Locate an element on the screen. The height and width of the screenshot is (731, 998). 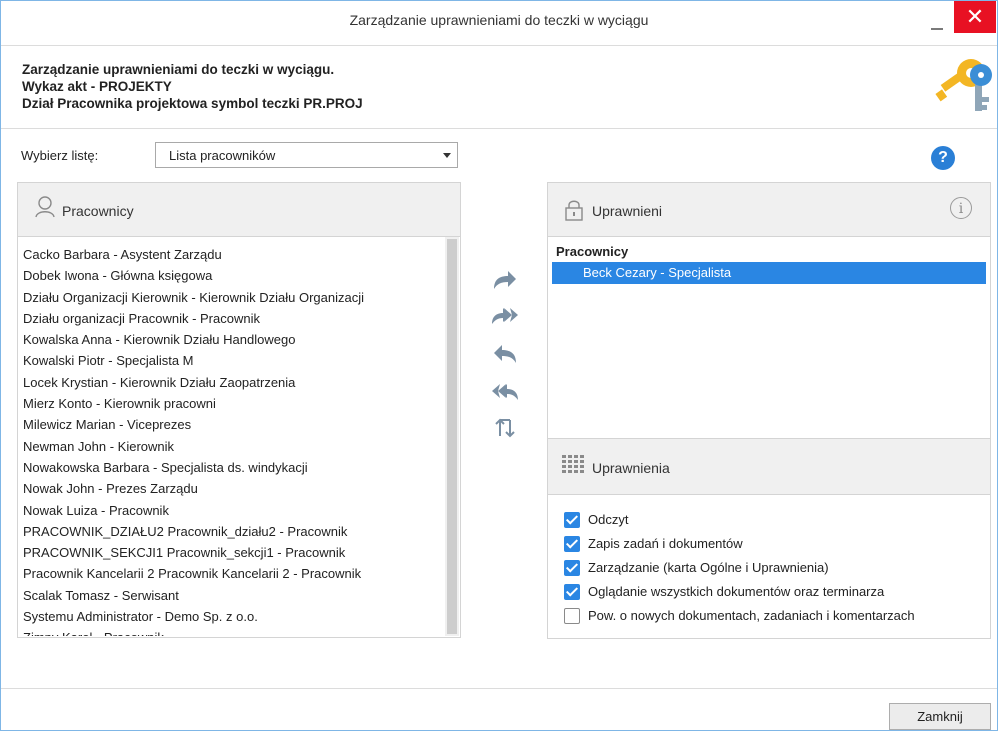
employee-list-item: Scalak Tomasz - Serwisant is located at coordinates (233, 595).